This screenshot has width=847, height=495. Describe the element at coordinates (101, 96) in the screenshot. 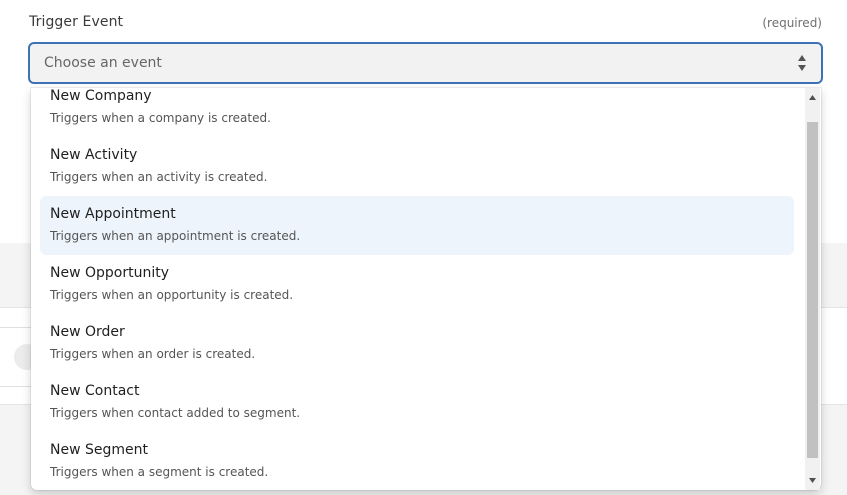

I see `option-title: New Company` at that location.